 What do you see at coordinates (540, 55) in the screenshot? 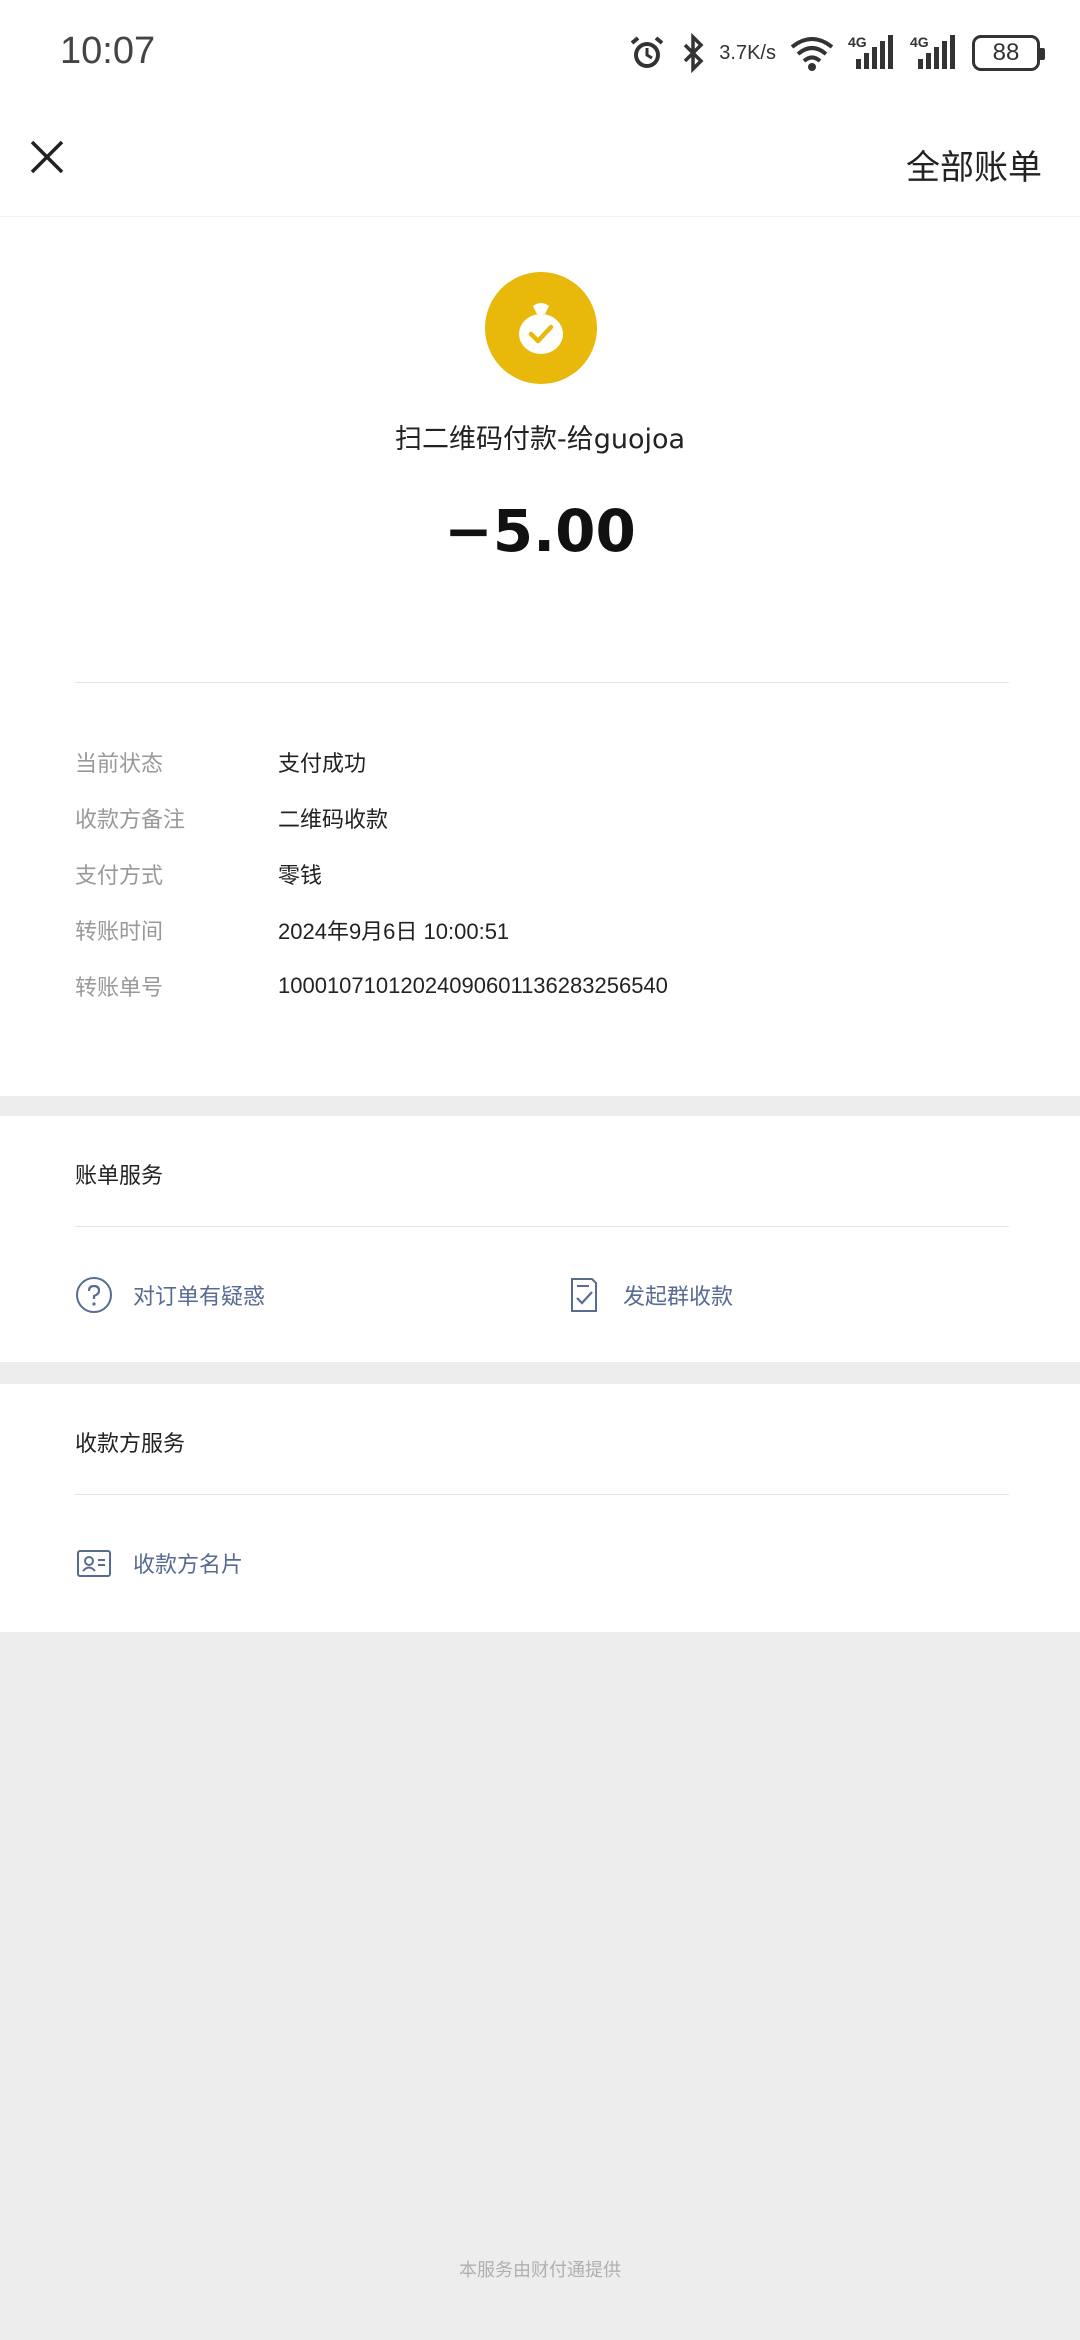
I see `status-bar: 10:07 3.7 K/s 4G 4G 88` at bounding box center [540, 55].